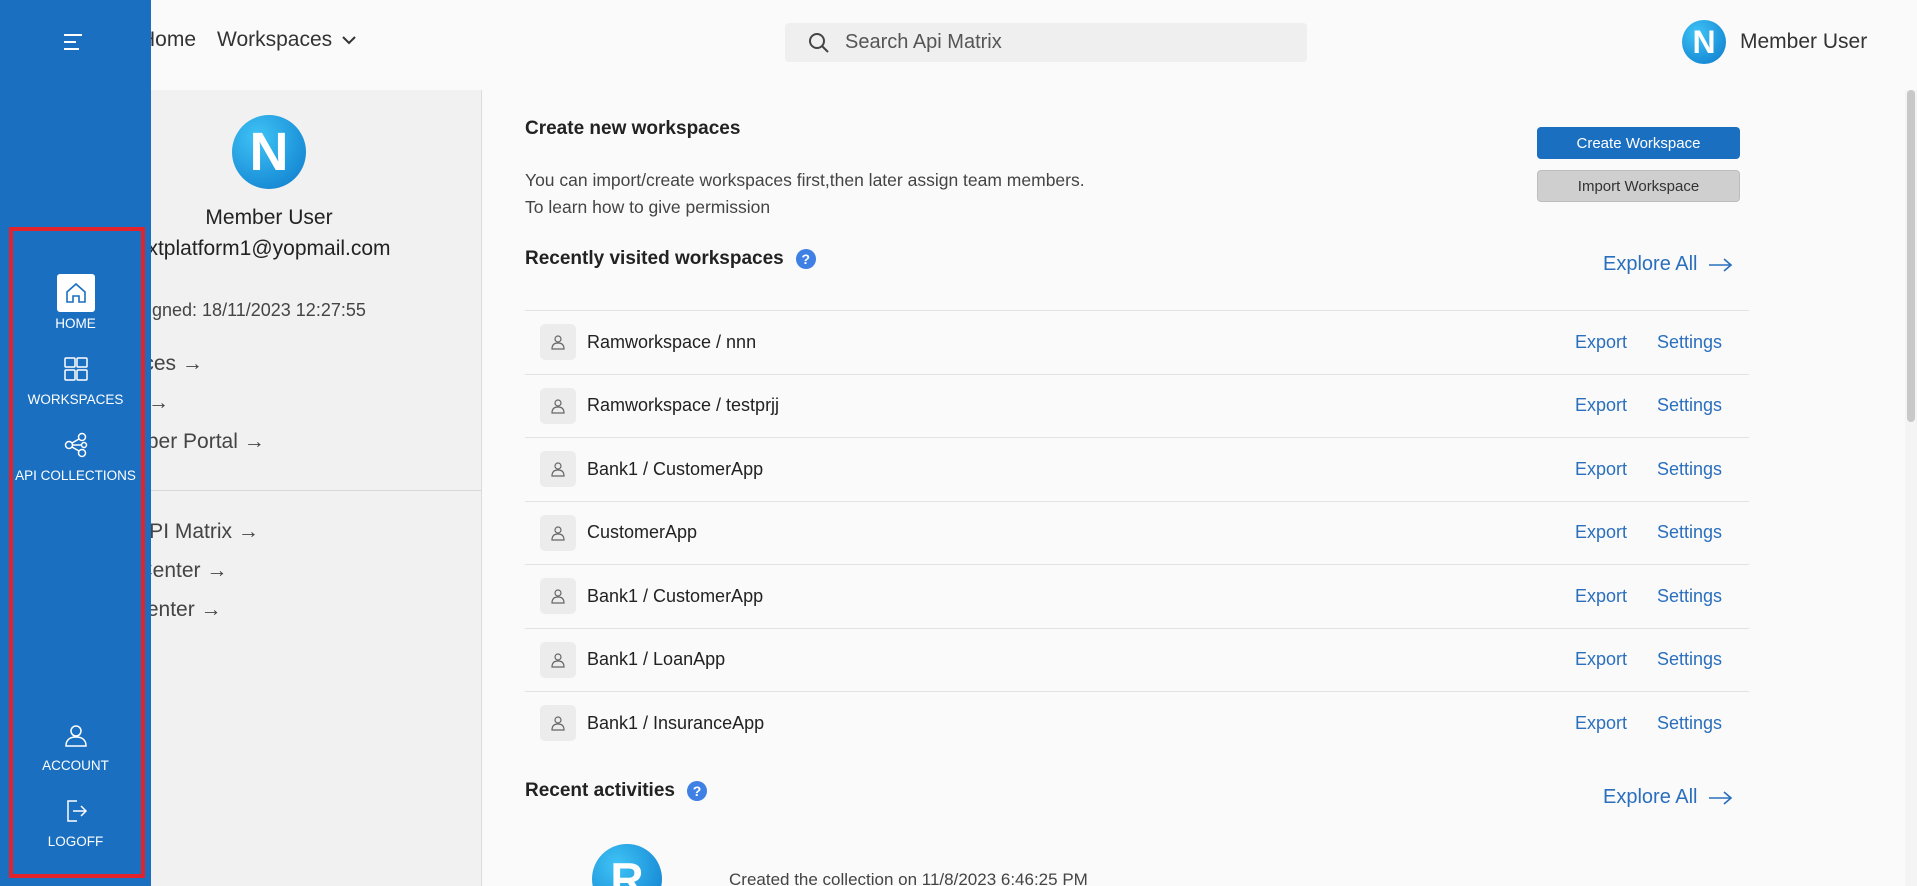  What do you see at coordinates (683, 405) in the screenshot?
I see `workspace-name: Ramworkspace / testprjj` at bounding box center [683, 405].